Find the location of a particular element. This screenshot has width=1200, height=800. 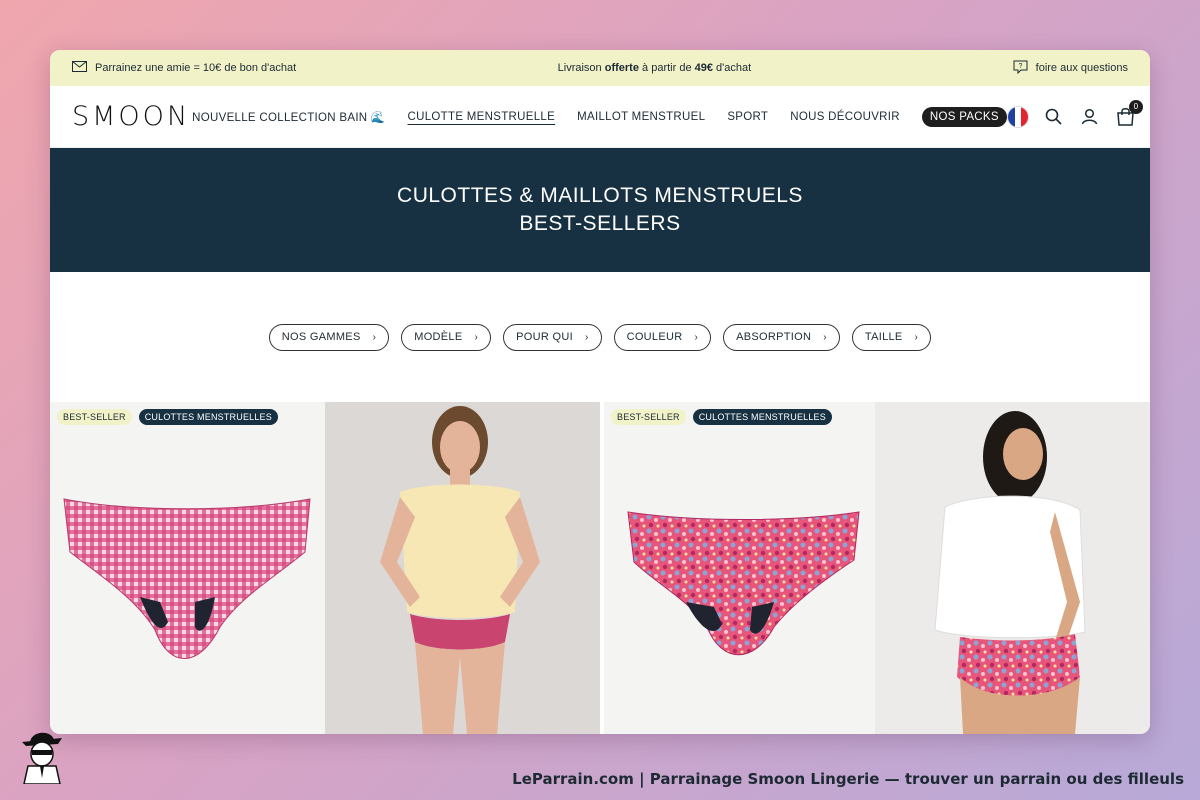

filter-taille: TAILLE › is located at coordinates (891, 337).